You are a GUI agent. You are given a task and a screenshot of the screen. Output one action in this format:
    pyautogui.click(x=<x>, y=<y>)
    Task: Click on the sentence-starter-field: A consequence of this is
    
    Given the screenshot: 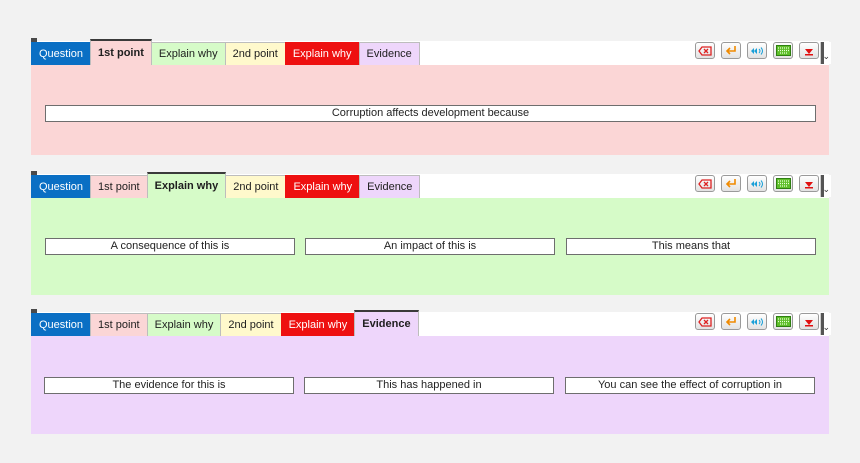 What is the action you would take?
    pyautogui.click(x=170, y=246)
    